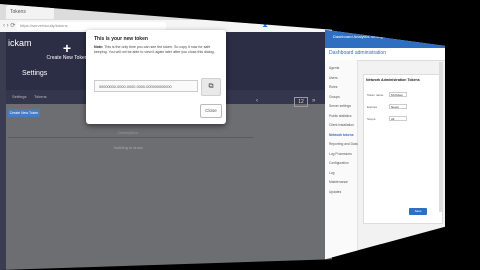 The height and width of the screenshot is (270, 480). I want to click on pager-current: 12, so click(301, 102).